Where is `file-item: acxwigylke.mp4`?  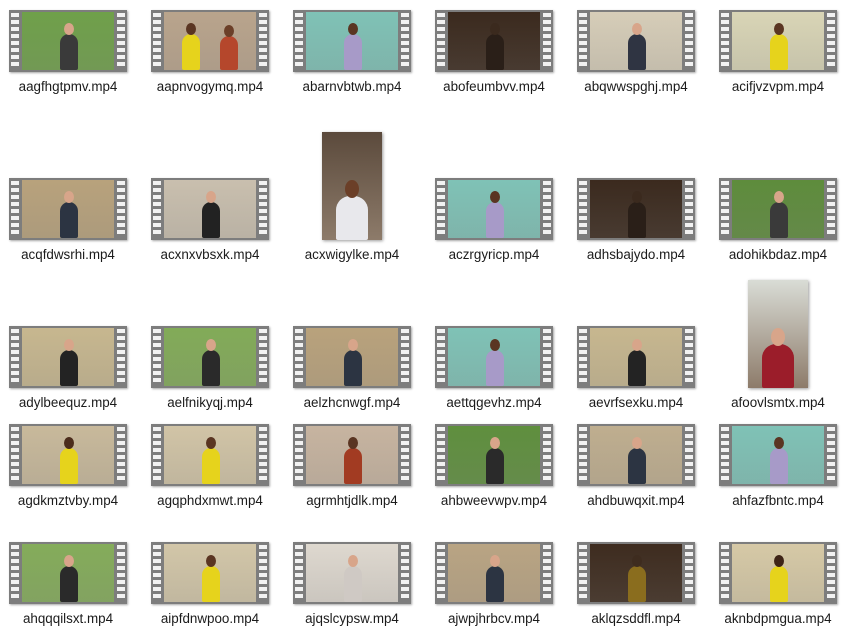
file-item: acxwigylke.mp4 is located at coordinates (352, 197).